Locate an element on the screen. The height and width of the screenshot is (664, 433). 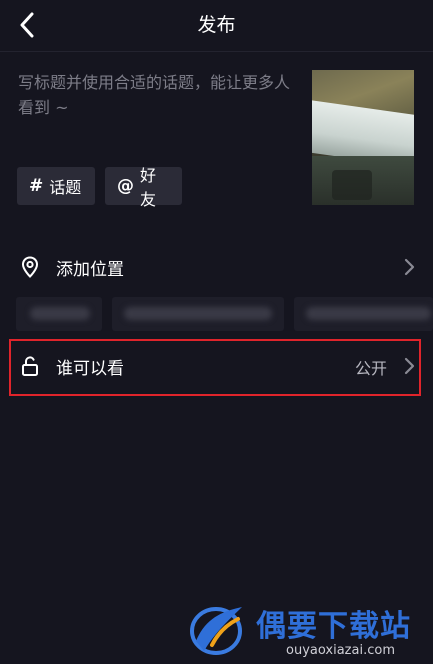
mention-friend-button: @ 好友 is located at coordinates (143, 187).